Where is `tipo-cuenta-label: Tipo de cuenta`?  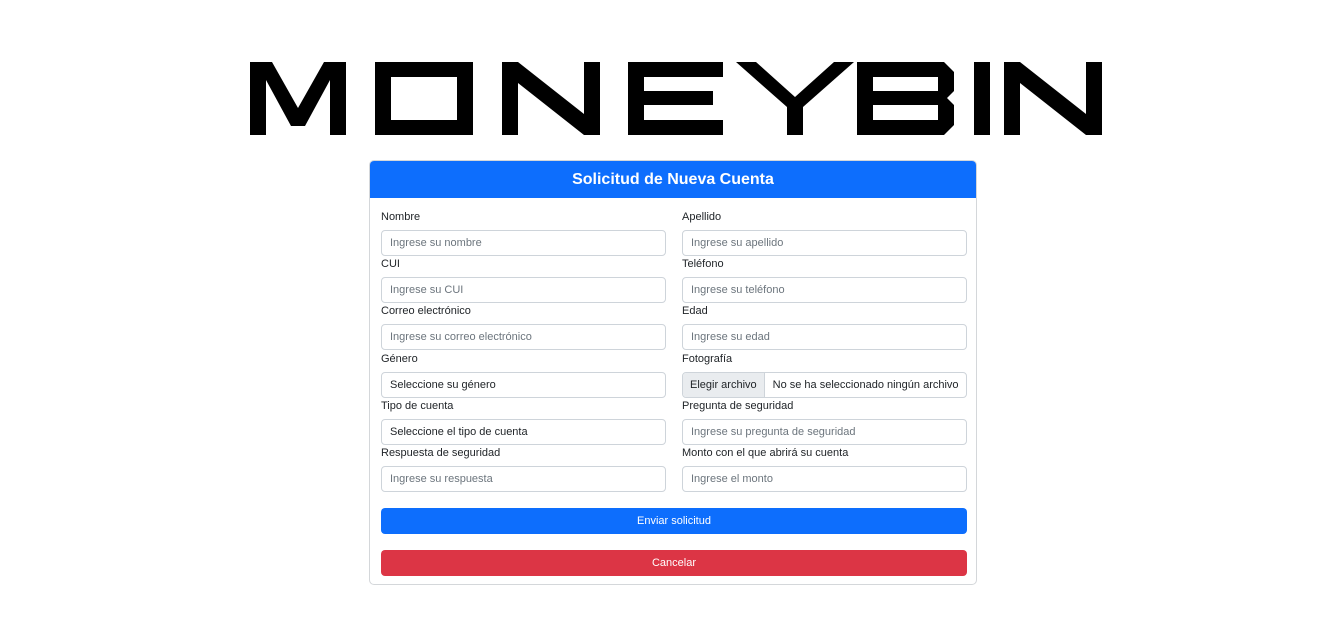 tipo-cuenta-label: Tipo de cuenta is located at coordinates (417, 406).